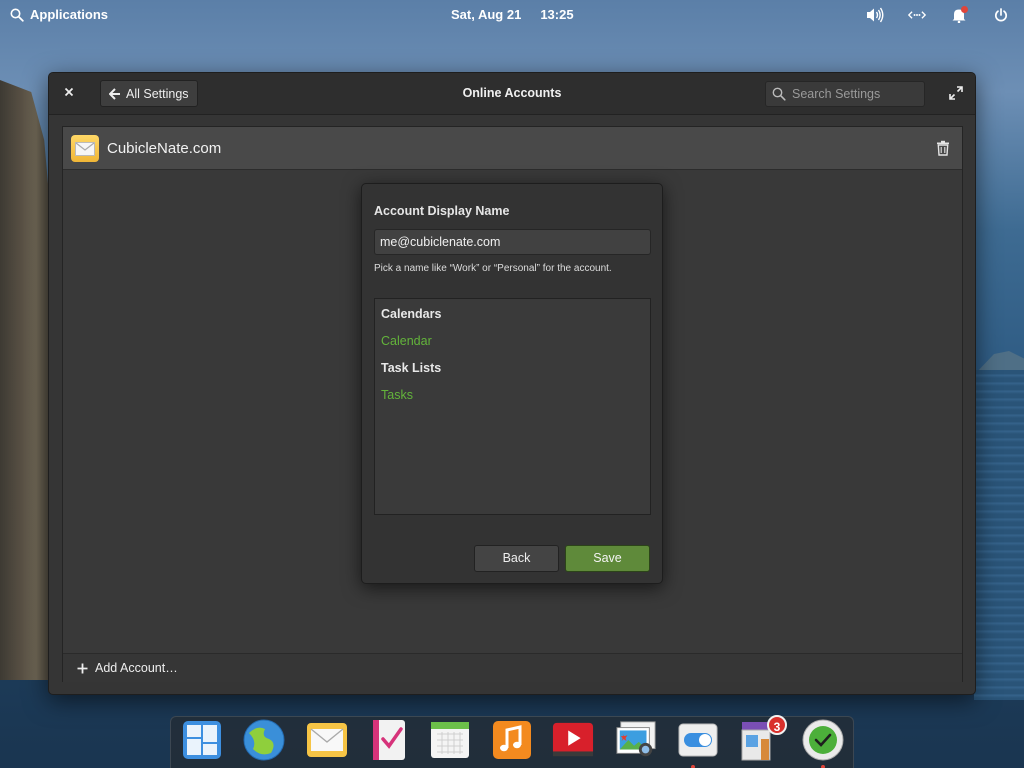 The height and width of the screenshot is (768, 1024). Describe the element at coordinates (486, 14) in the screenshot. I see `date-label: Sat, Aug 21` at that location.